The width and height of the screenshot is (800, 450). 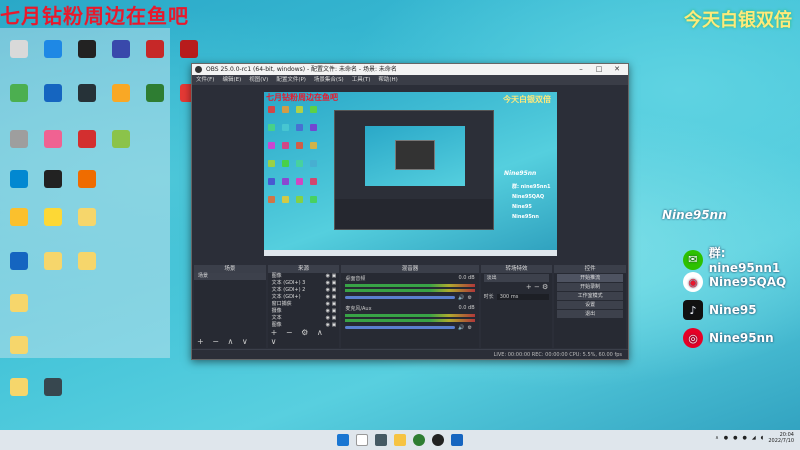 I want to click on scenes-dock-toolbar: + − ∧ ∨, so click(x=224, y=341).